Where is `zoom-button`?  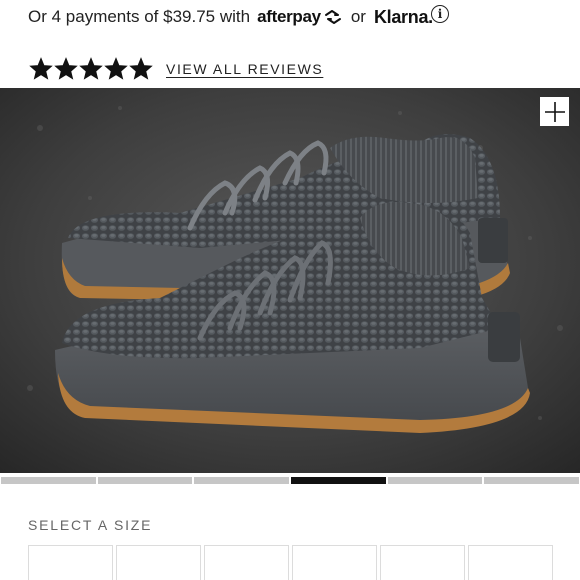
zoom-button is located at coordinates (554, 111).